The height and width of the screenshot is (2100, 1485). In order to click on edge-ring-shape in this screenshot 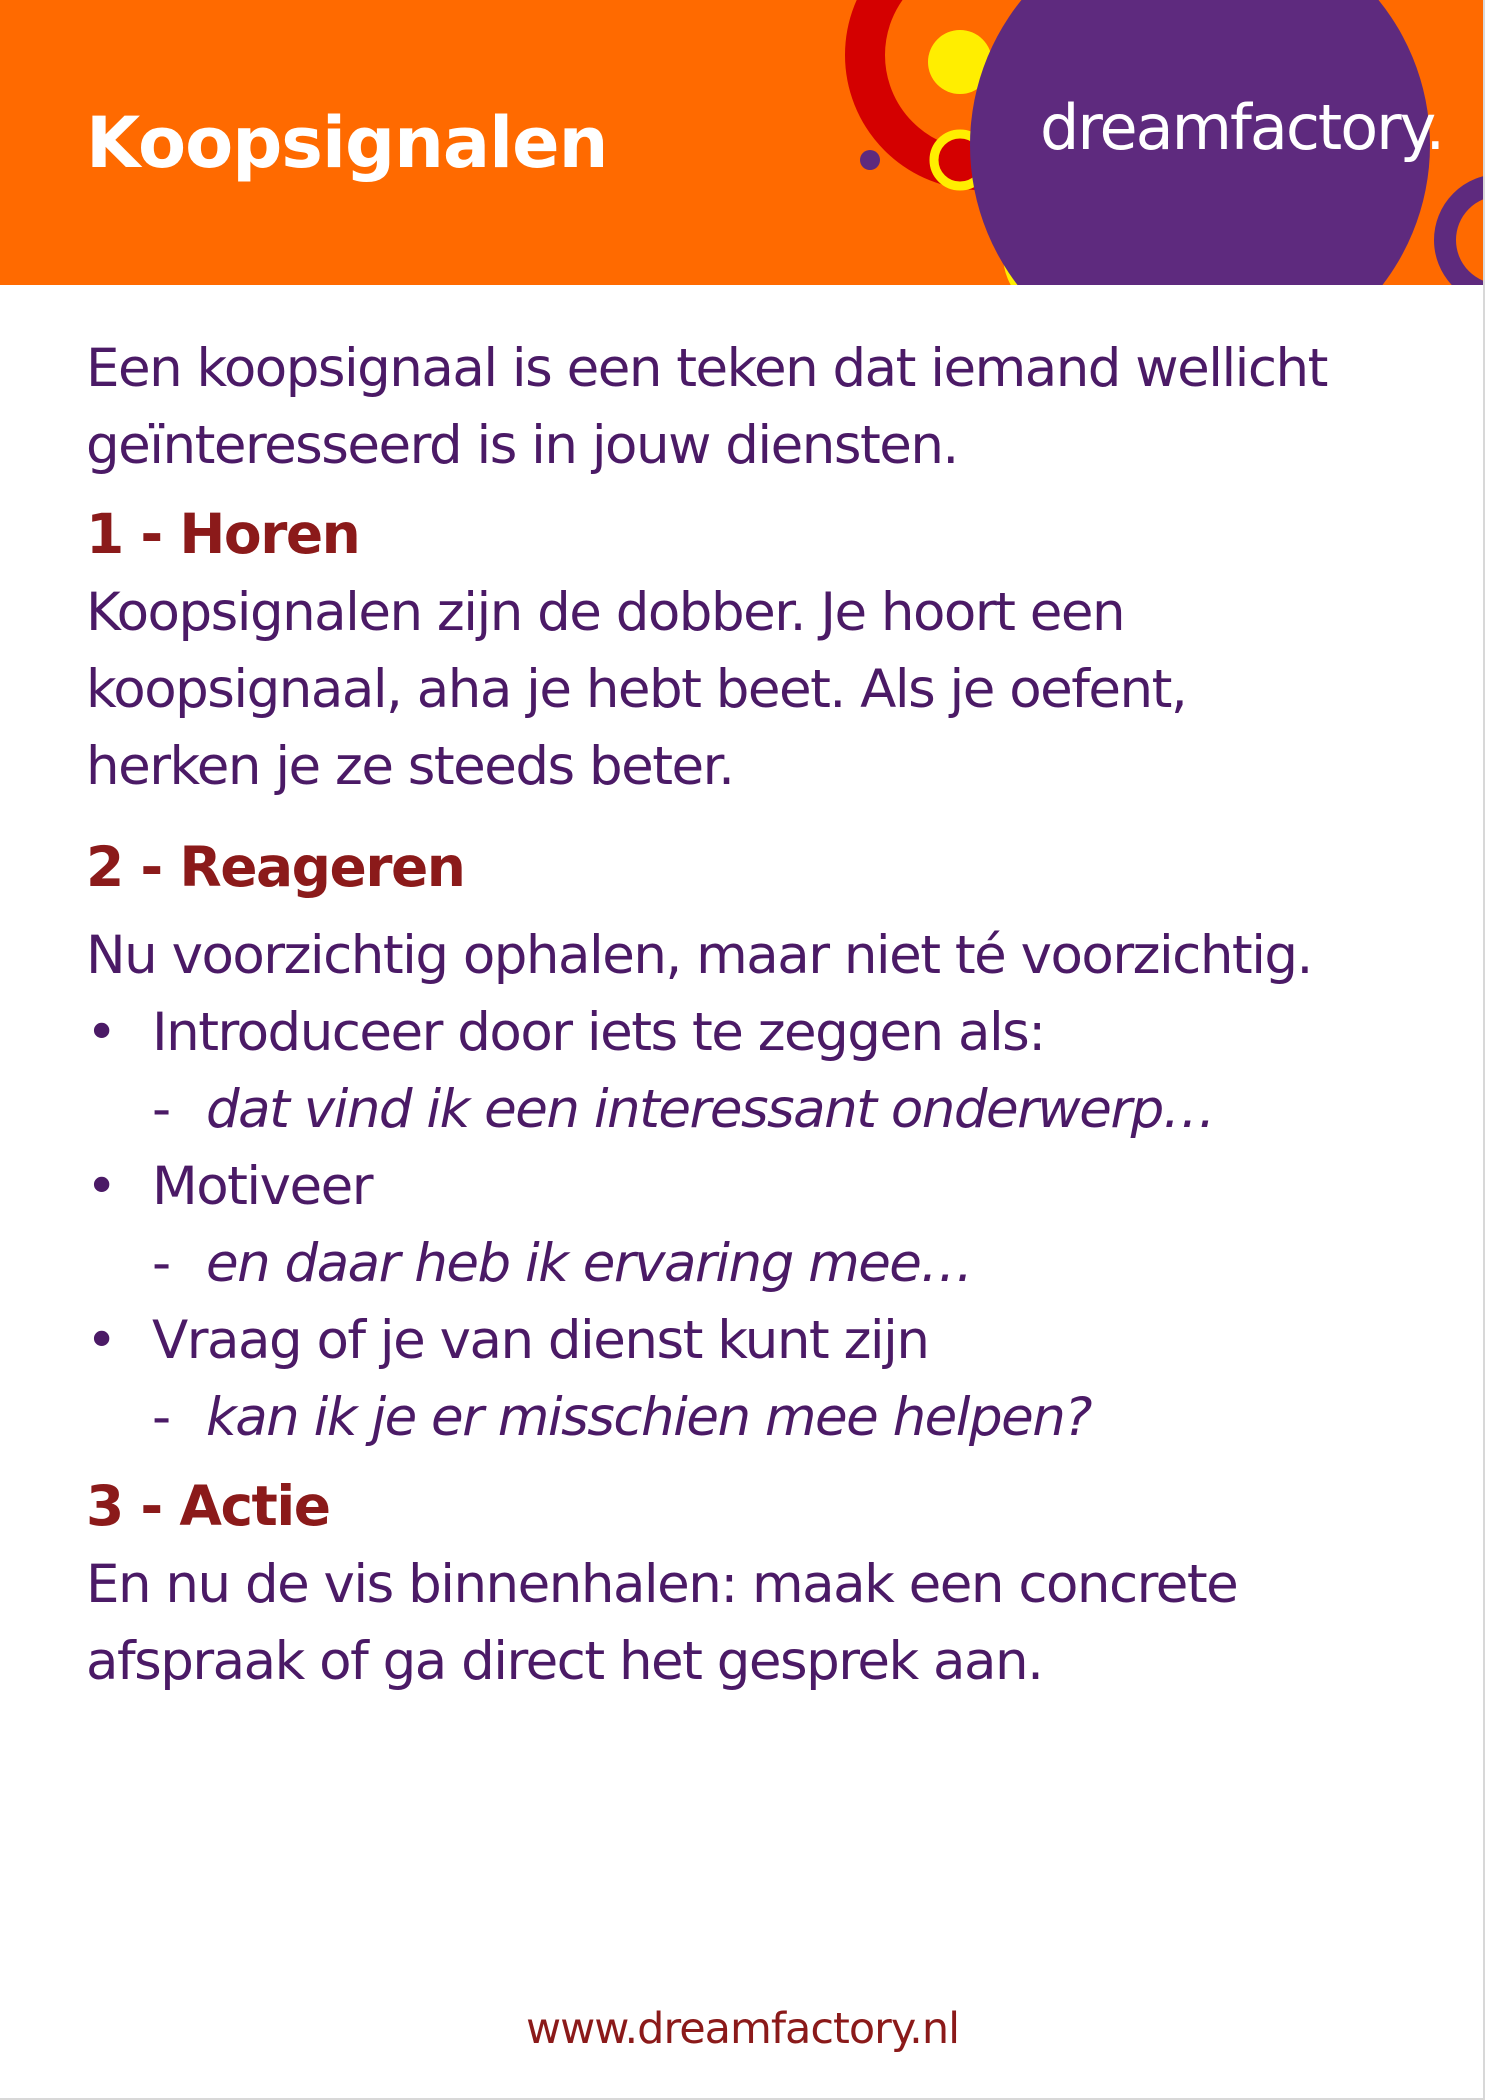, I will do `click(1458, 230)`.